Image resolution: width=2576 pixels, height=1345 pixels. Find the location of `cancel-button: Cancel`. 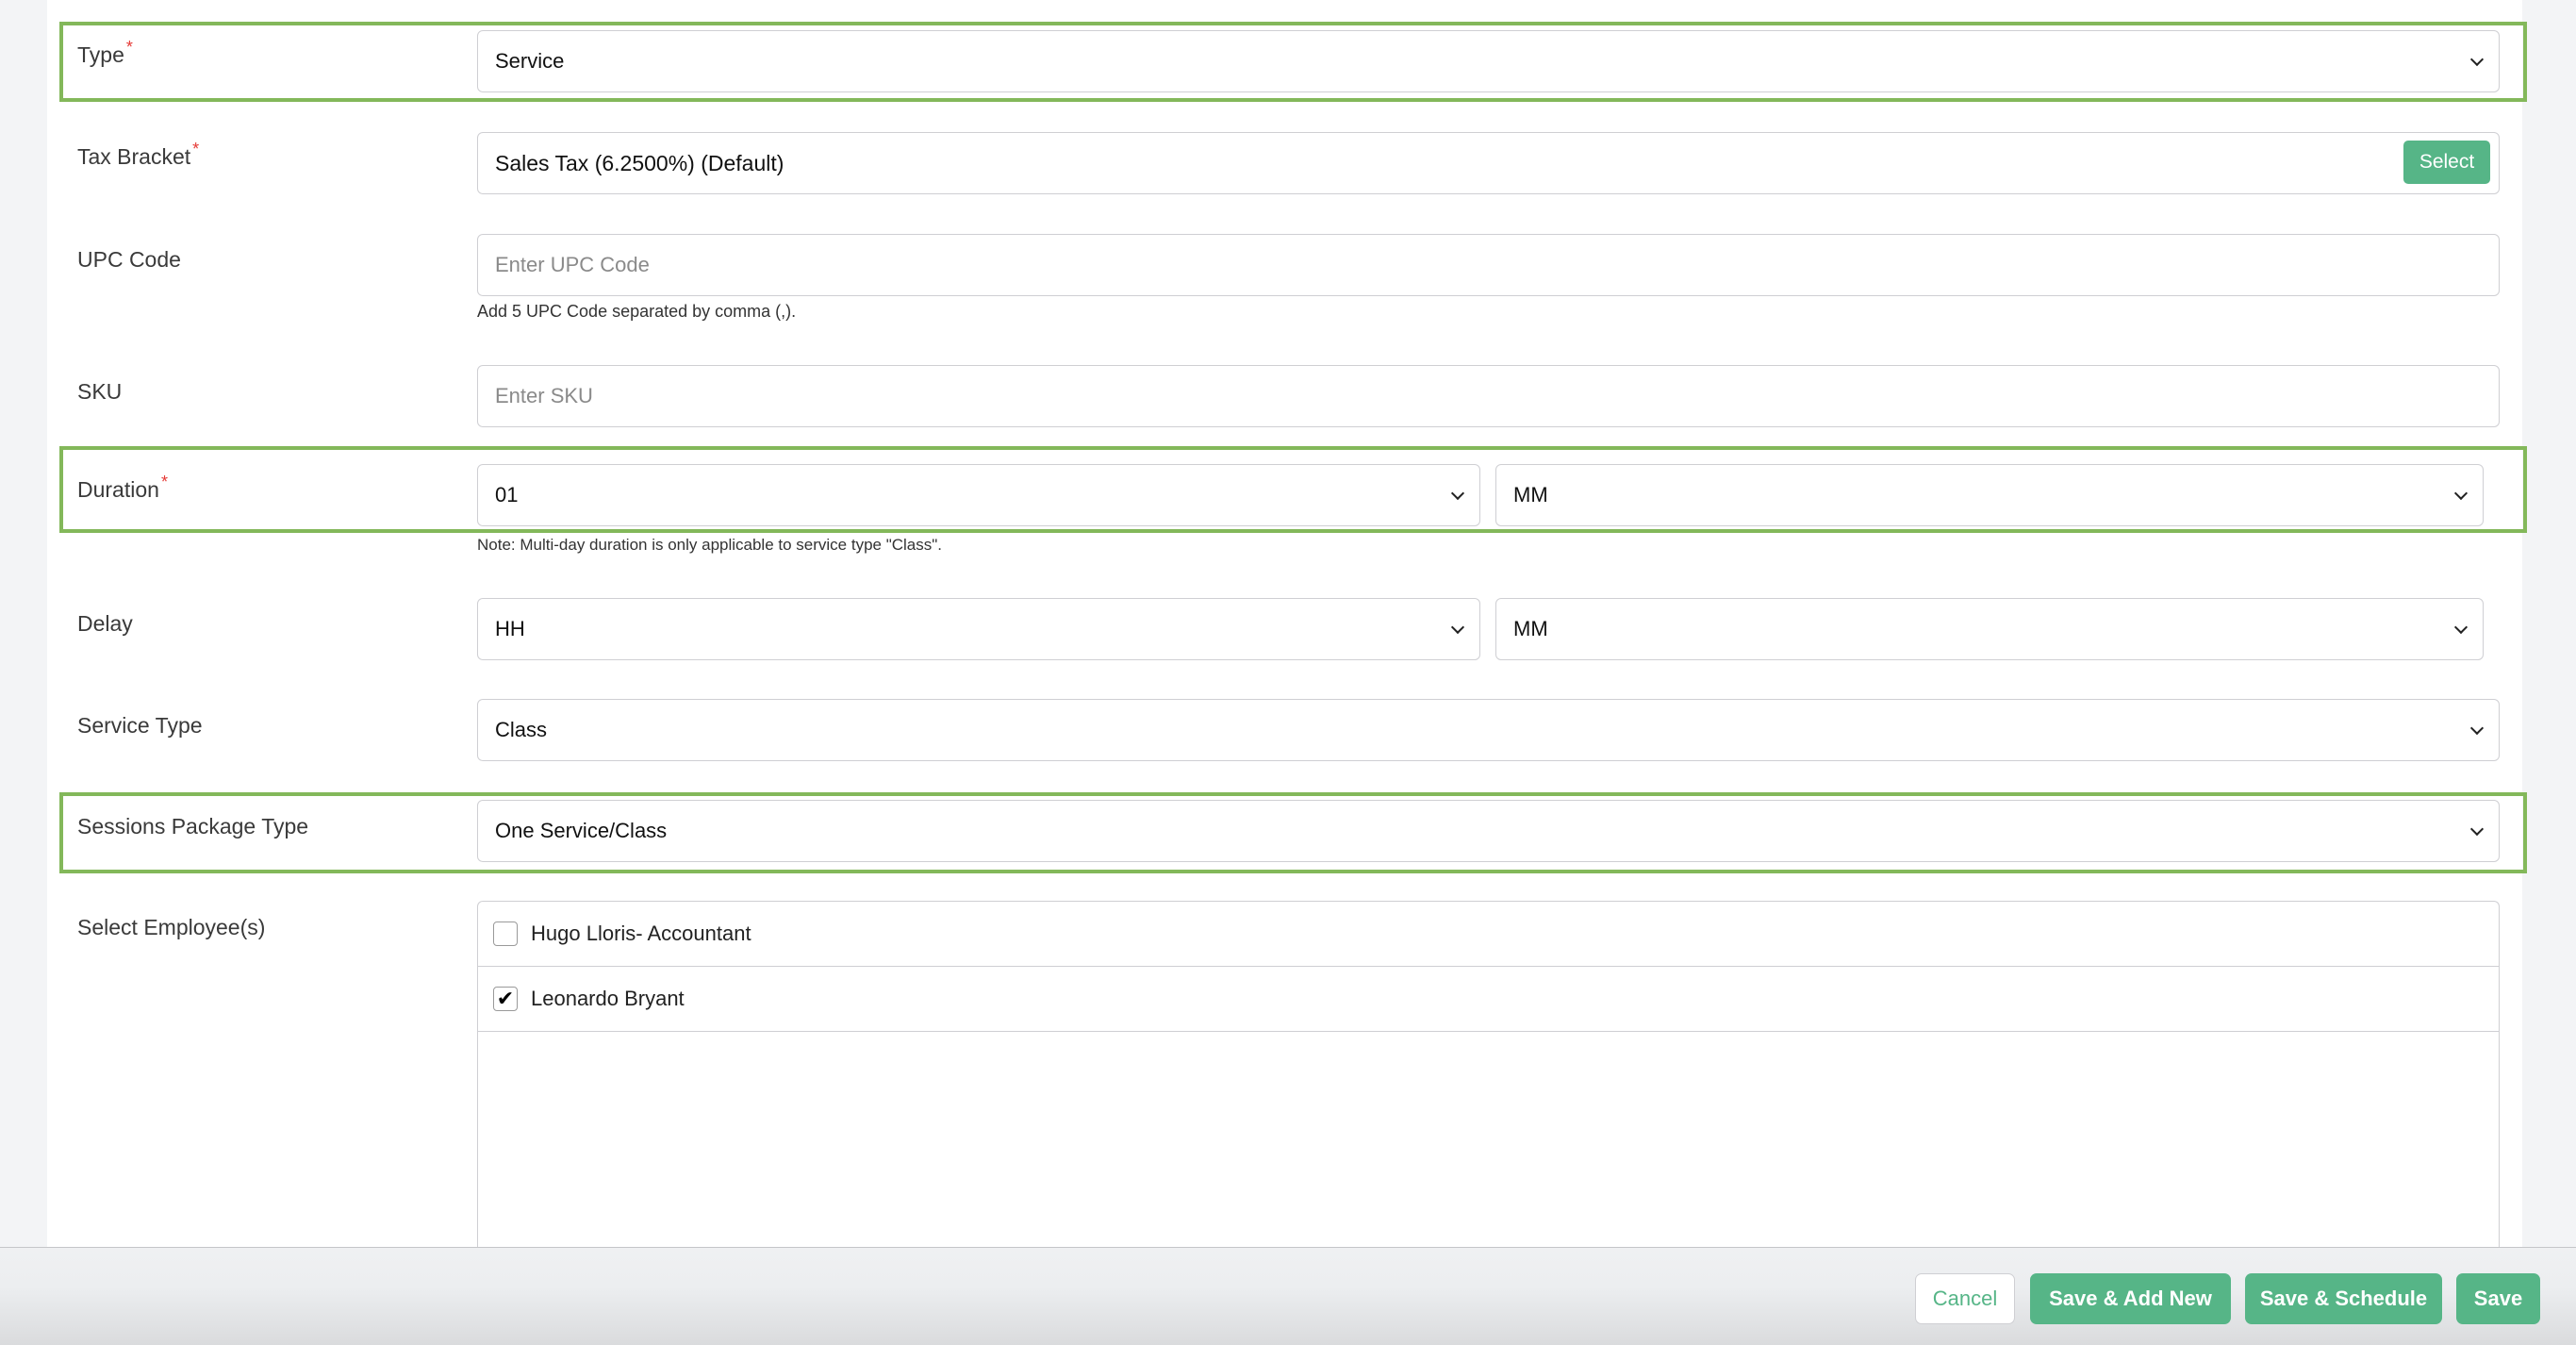

cancel-button: Cancel is located at coordinates (1965, 1298).